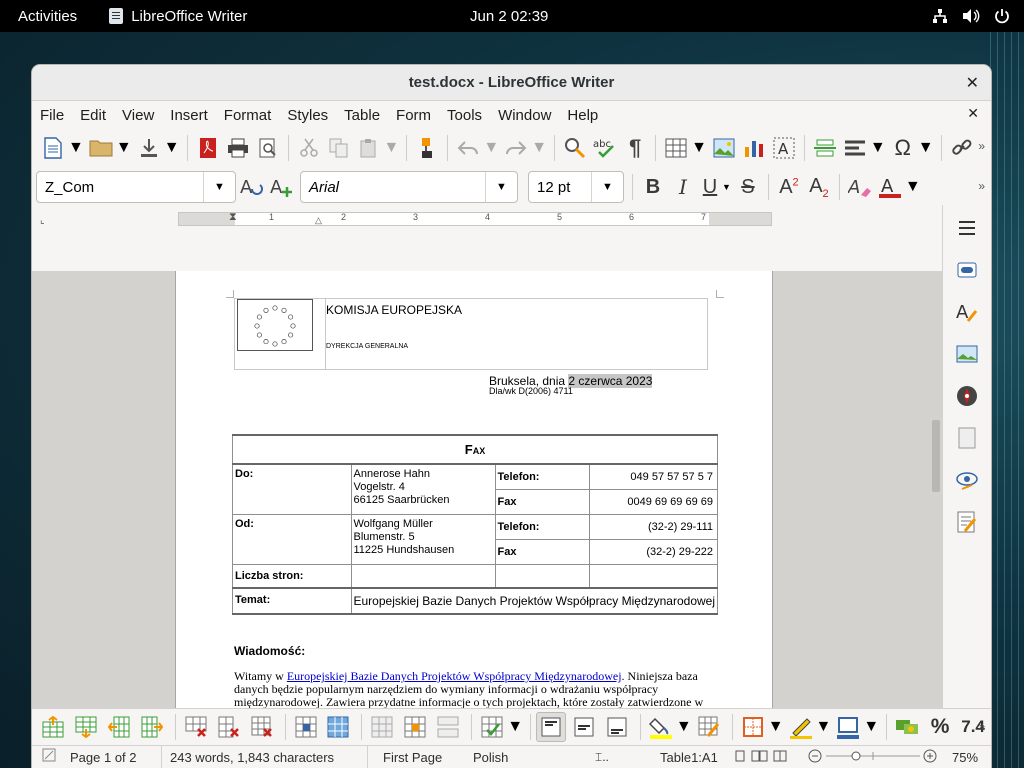  What do you see at coordinates (584, 727) in the screenshot?
I see `align-center-vertically-button` at bounding box center [584, 727].